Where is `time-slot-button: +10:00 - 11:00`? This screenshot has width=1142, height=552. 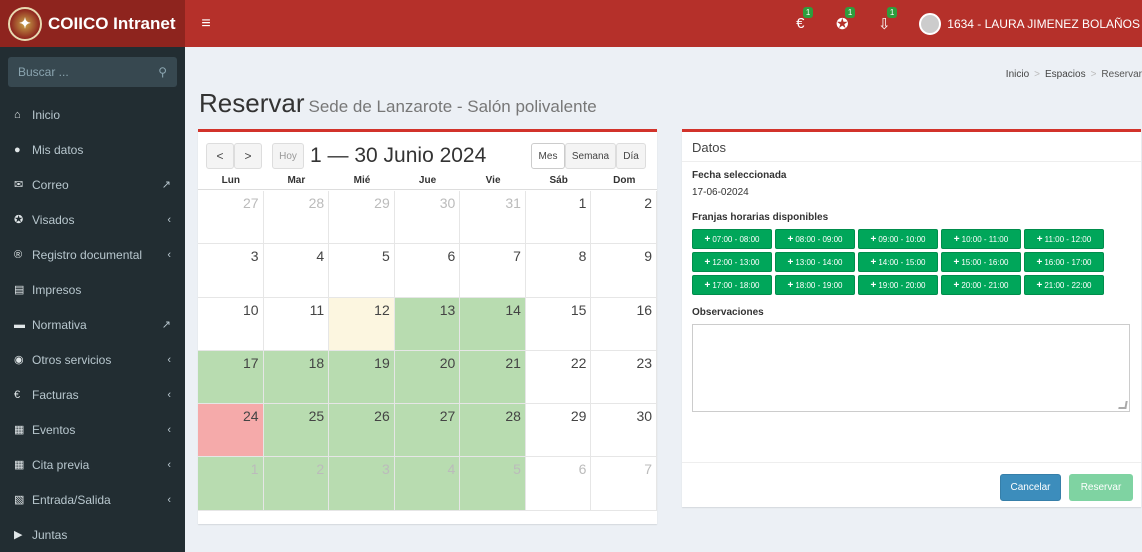
time-slot-button: +10:00 - 11:00 is located at coordinates (981, 239).